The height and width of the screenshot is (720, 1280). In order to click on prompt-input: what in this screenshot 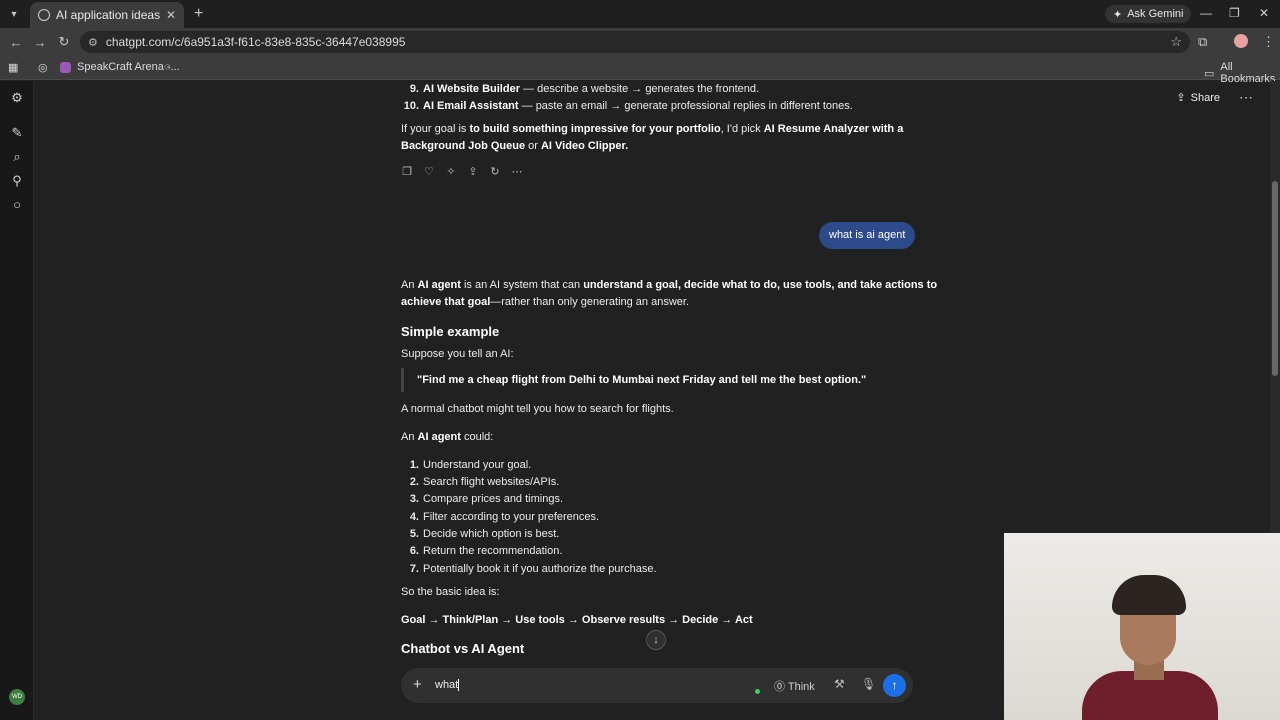, I will do `click(447, 685)`.